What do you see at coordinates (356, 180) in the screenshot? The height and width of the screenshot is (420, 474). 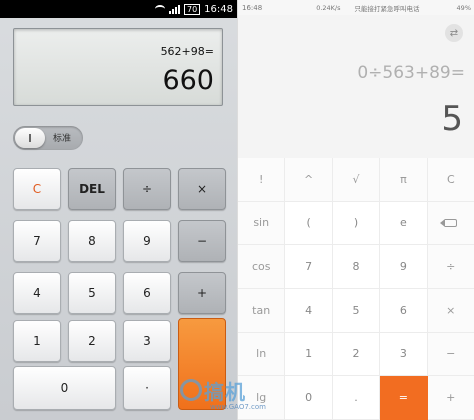 I see `key-√: √` at bounding box center [356, 180].